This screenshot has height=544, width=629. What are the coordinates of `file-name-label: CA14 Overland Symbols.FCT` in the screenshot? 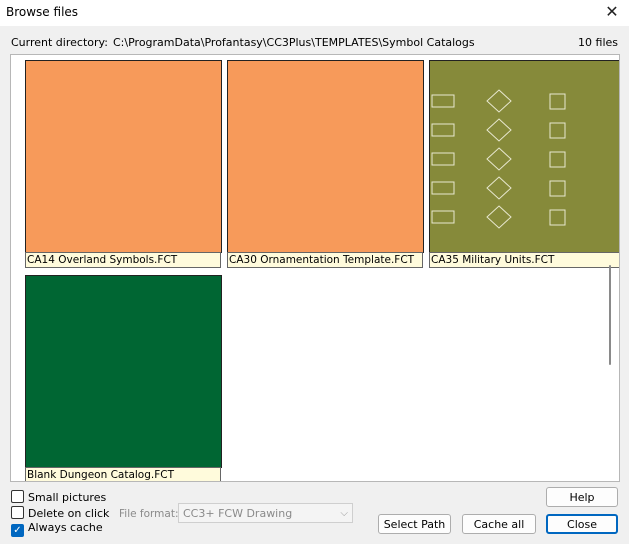 It's located at (123, 260).